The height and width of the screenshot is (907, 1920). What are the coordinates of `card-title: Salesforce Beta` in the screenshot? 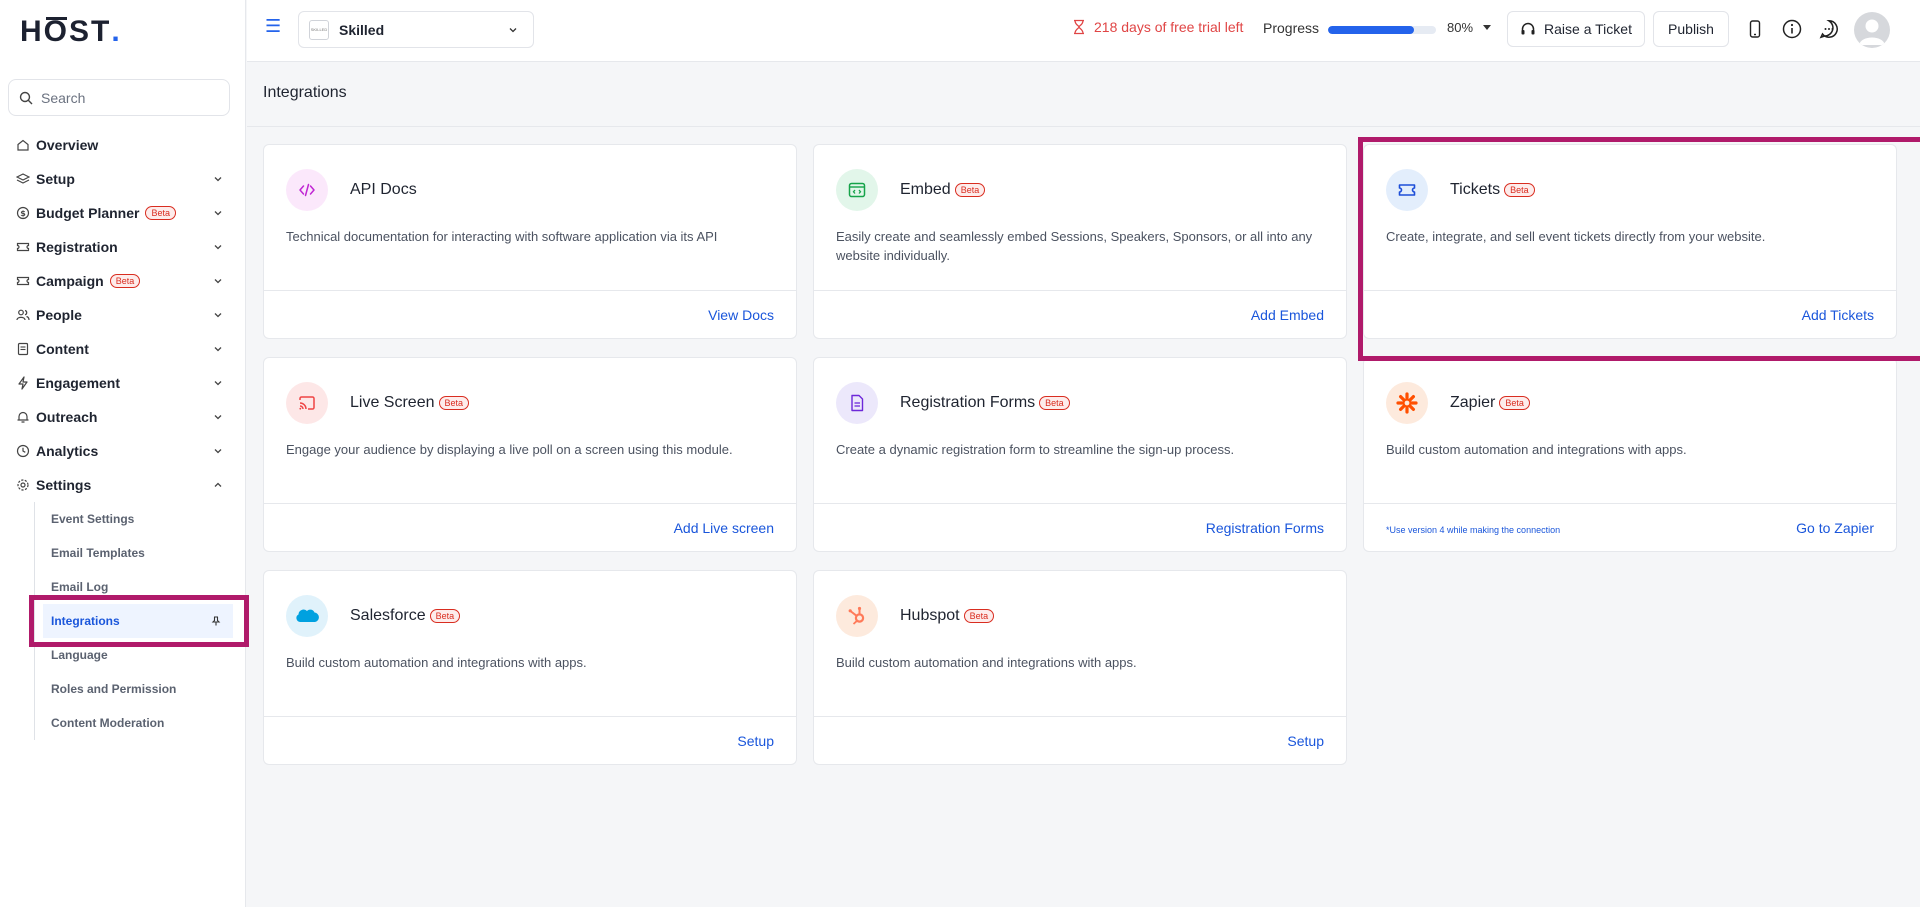 It's located at (405, 616).